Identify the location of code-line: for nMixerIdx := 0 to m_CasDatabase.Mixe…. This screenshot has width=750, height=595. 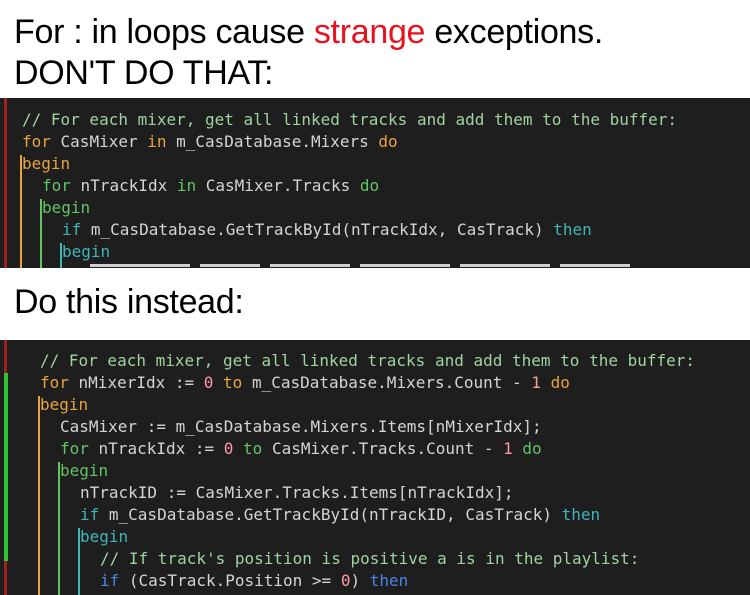
(375, 383).